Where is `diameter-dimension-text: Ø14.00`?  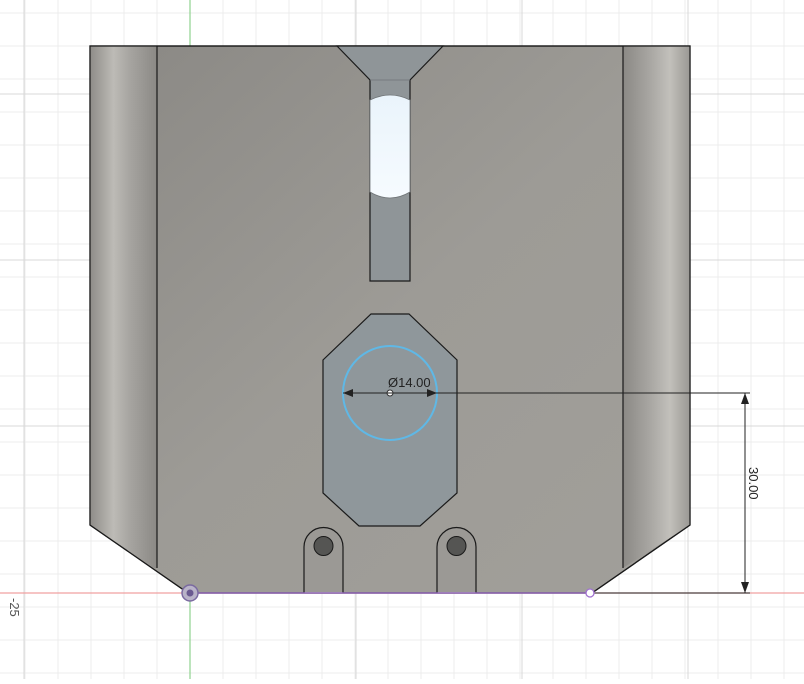 diameter-dimension-text: Ø14.00 is located at coordinates (409, 382).